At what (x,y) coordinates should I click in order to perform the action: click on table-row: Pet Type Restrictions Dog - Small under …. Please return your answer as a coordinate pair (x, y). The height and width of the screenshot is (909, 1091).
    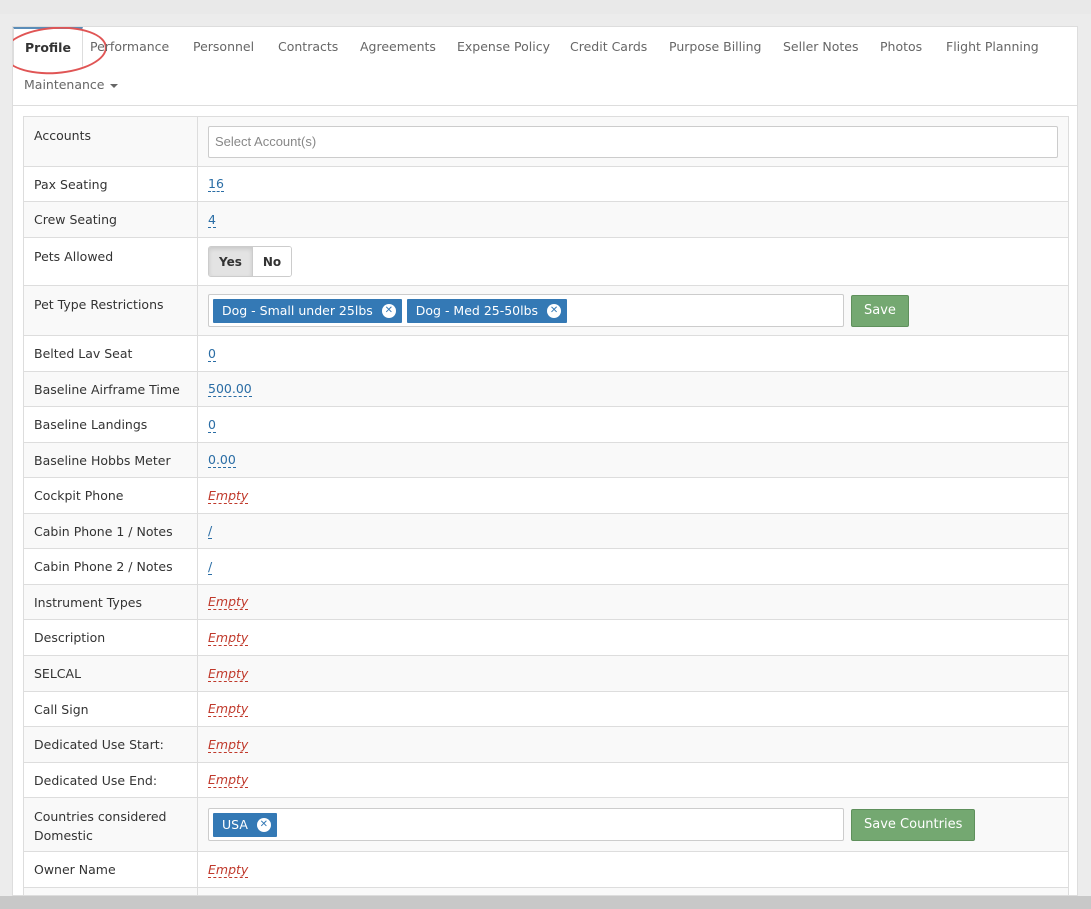
    Looking at the image, I should click on (546, 311).